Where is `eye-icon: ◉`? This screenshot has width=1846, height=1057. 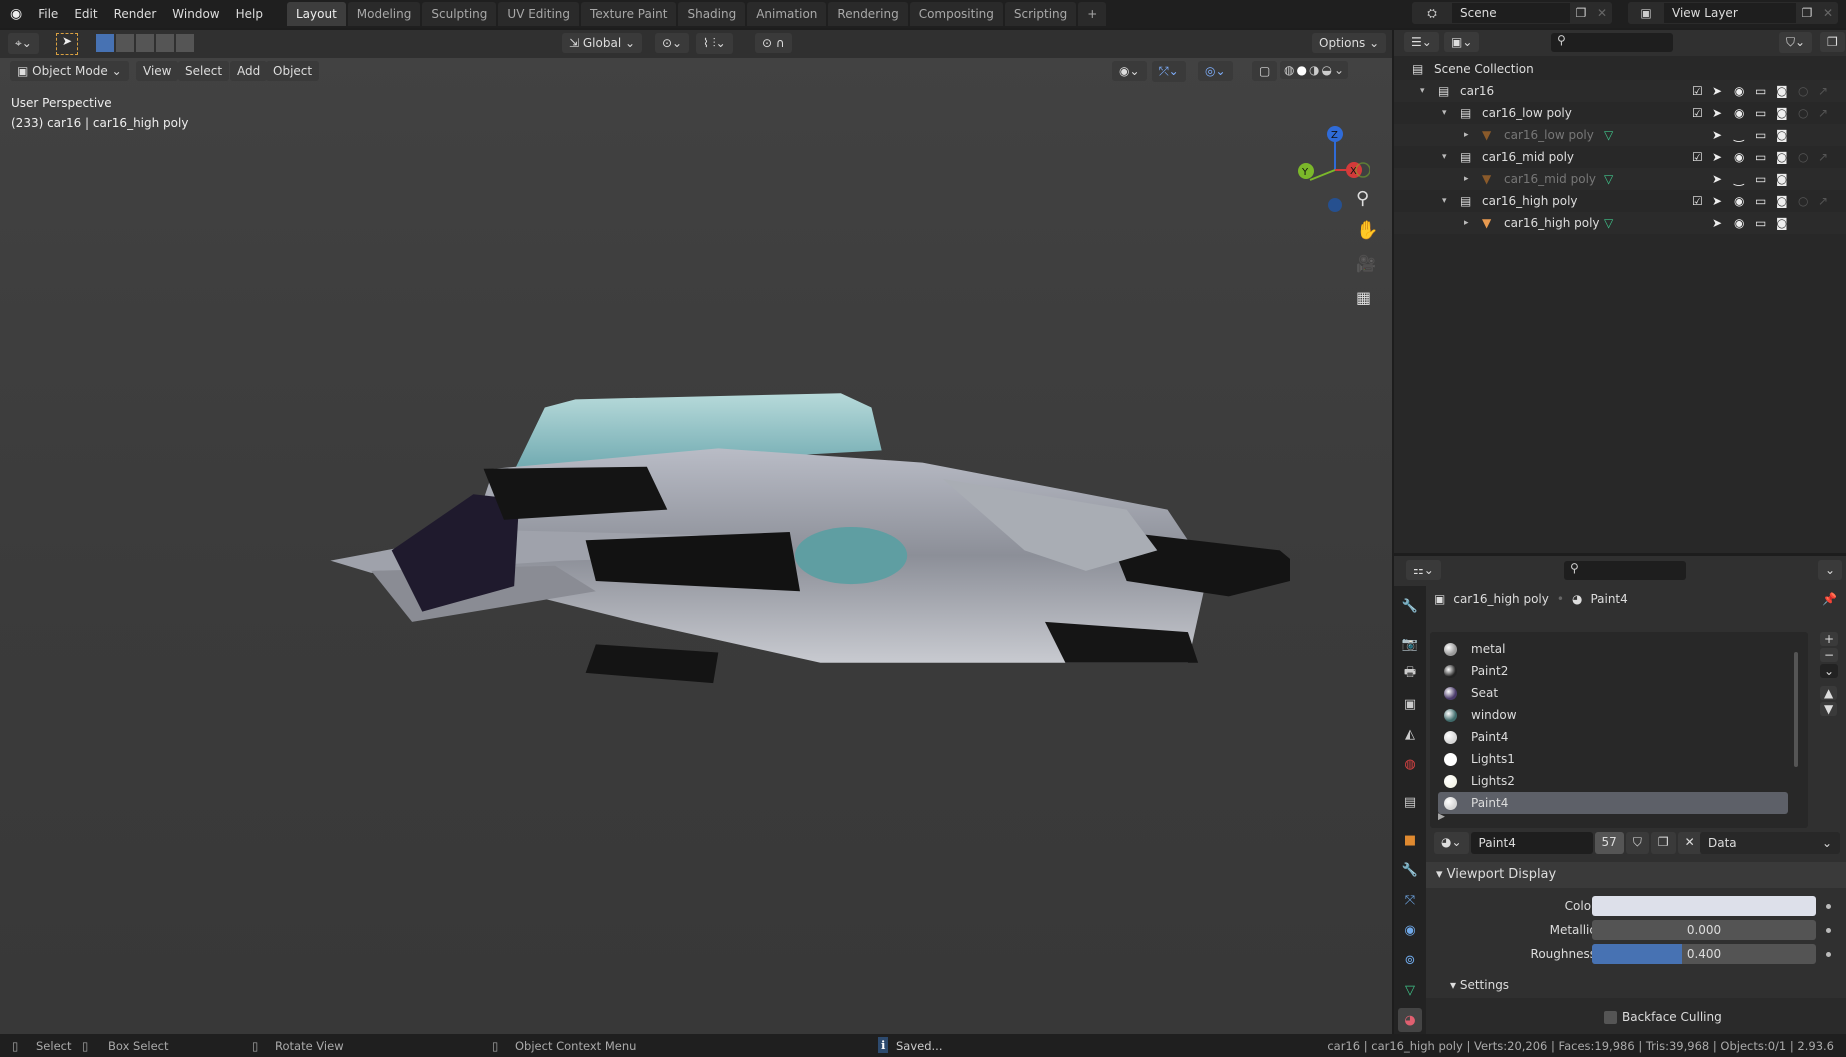 eye-icon: ◉ is located at coordinates (1739, 223).